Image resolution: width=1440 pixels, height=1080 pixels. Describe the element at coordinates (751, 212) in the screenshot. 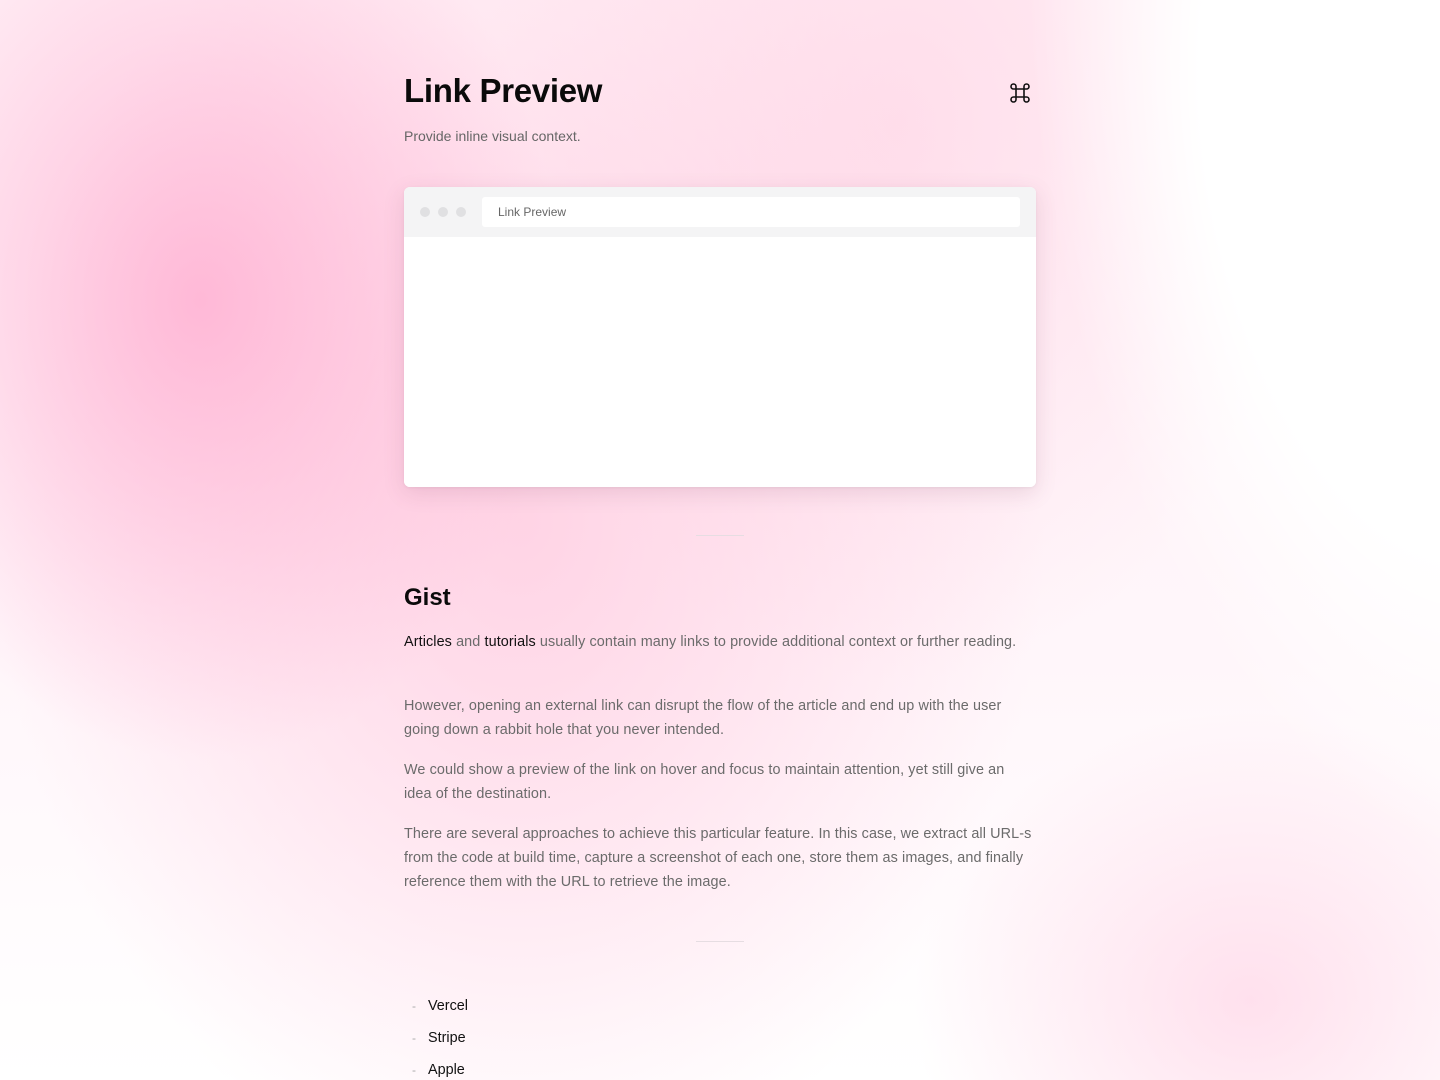

I see `browser-address-bar: Link Preview` at that location.